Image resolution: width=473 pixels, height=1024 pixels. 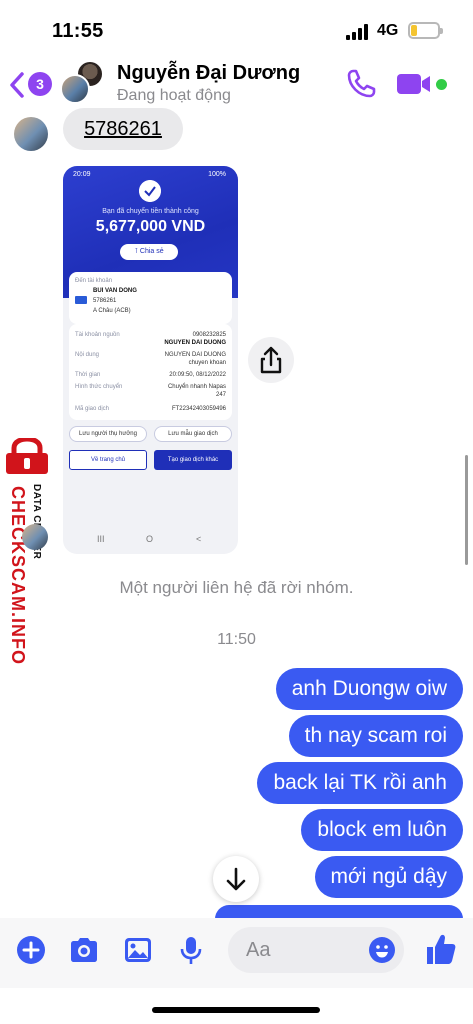 I want to click on method-value-1: Chuyển nhanh Napas, so click(x=196, y=387).